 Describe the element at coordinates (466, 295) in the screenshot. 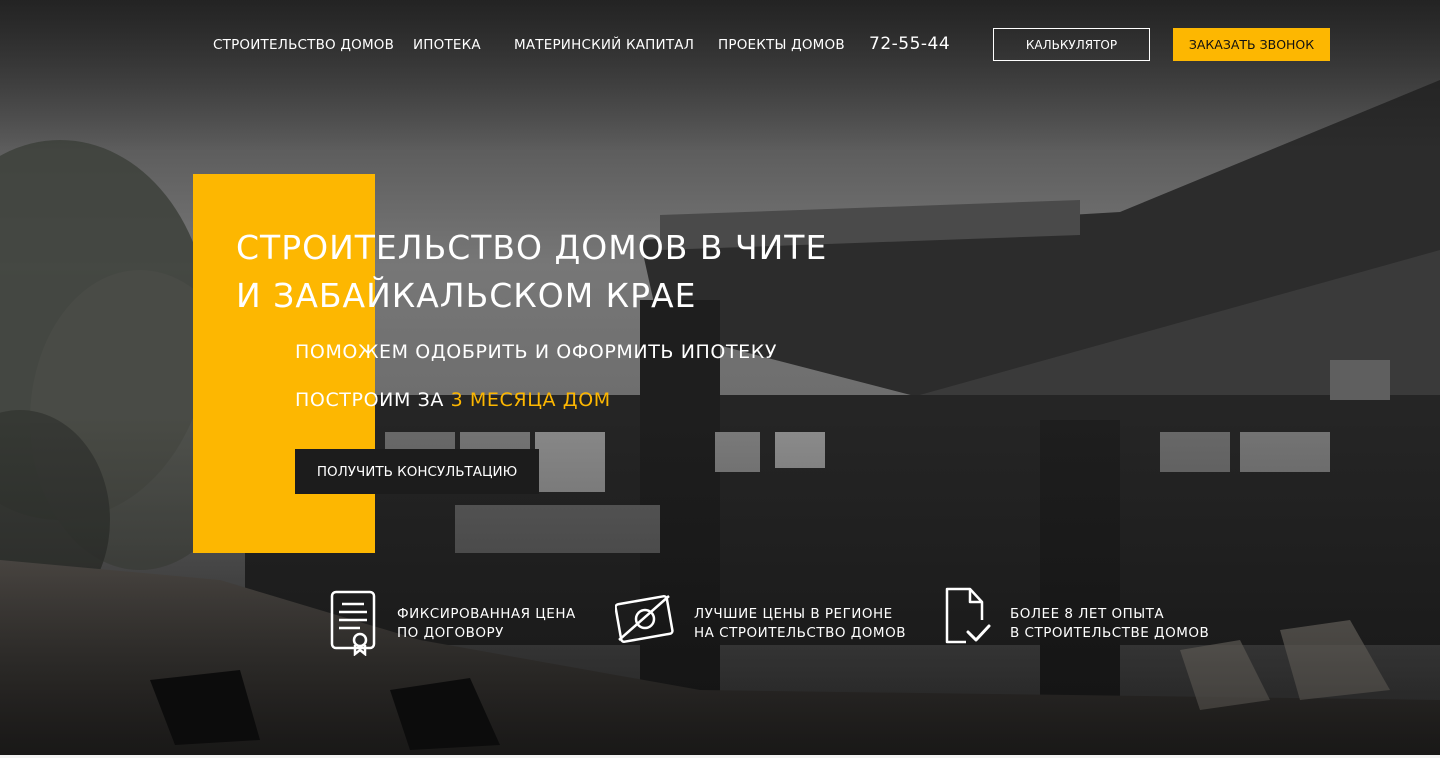

I see `hero-title-line-2: И ЗАБАЙКАЛЬСКОМ КРАЕ` at that location.